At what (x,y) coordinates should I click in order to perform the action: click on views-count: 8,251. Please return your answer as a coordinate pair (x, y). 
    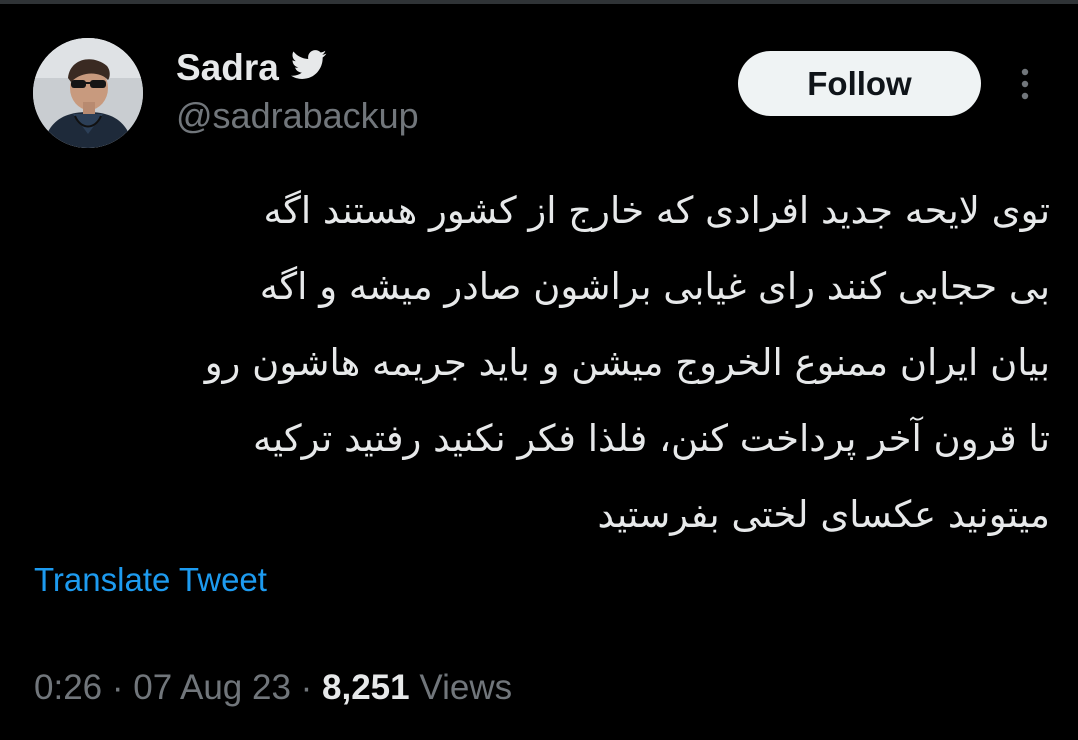
    Looking at the image, I should click on (366, 687).